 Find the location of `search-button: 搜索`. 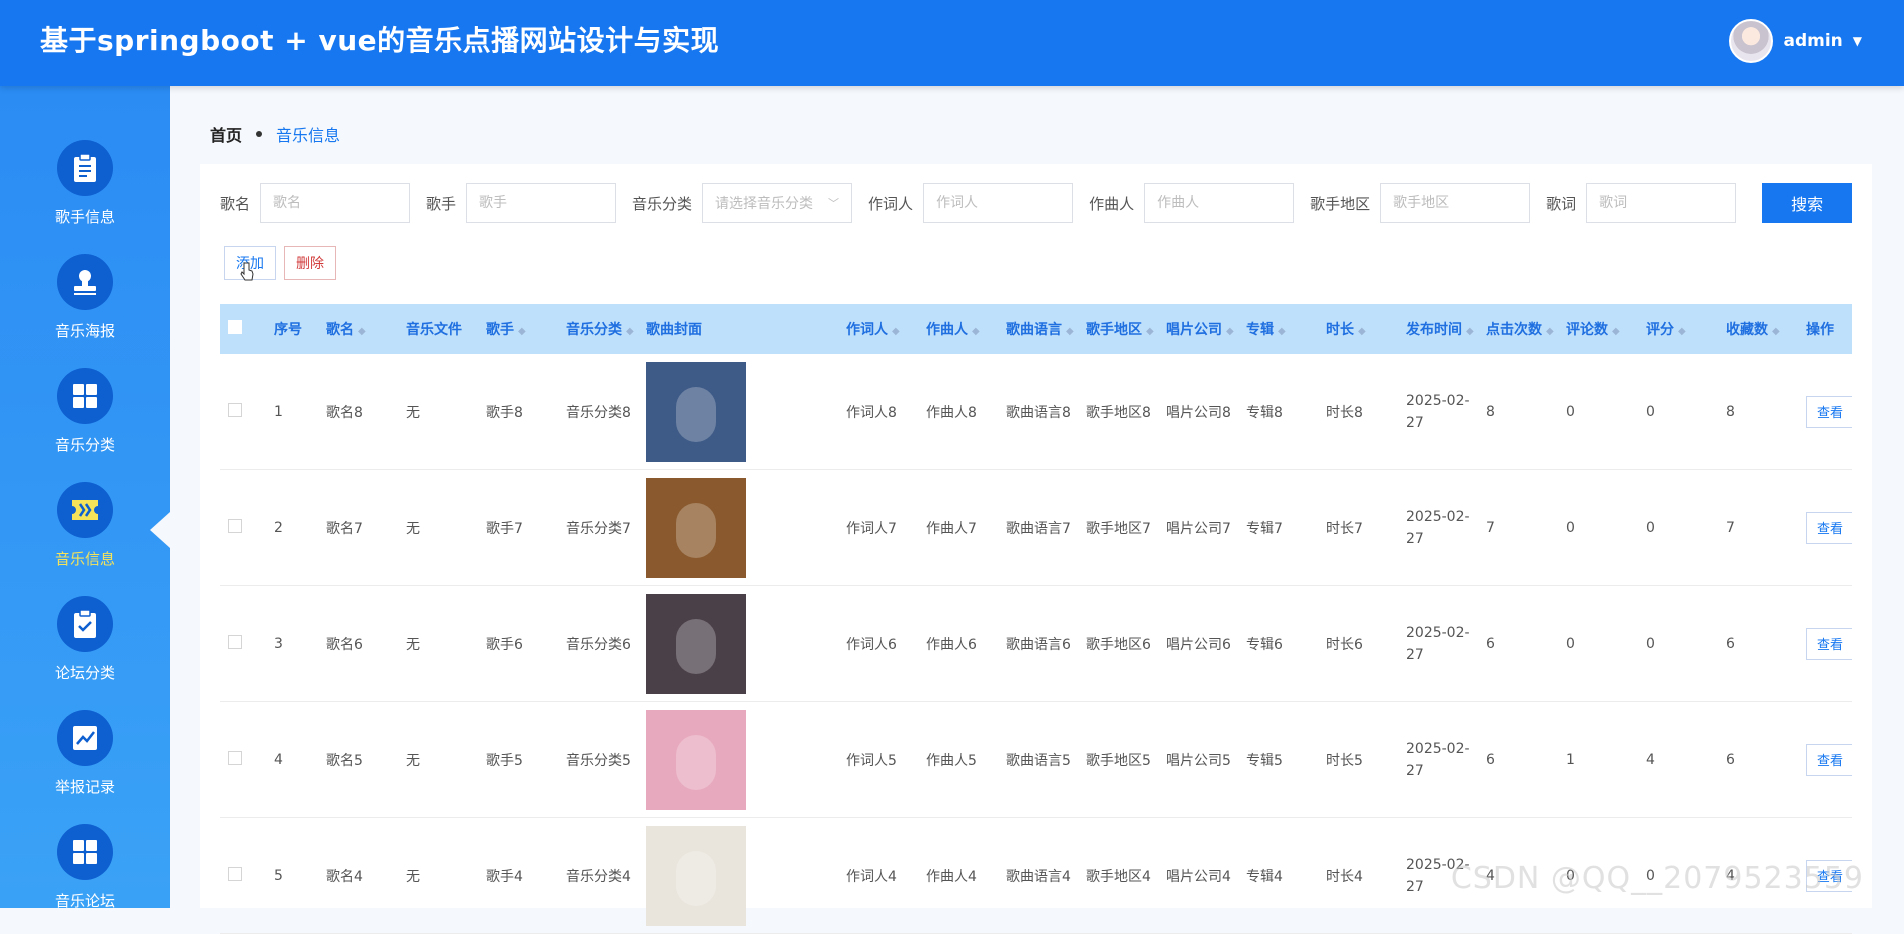

search-button: 搜索 is located at coordinates (1807, 203).